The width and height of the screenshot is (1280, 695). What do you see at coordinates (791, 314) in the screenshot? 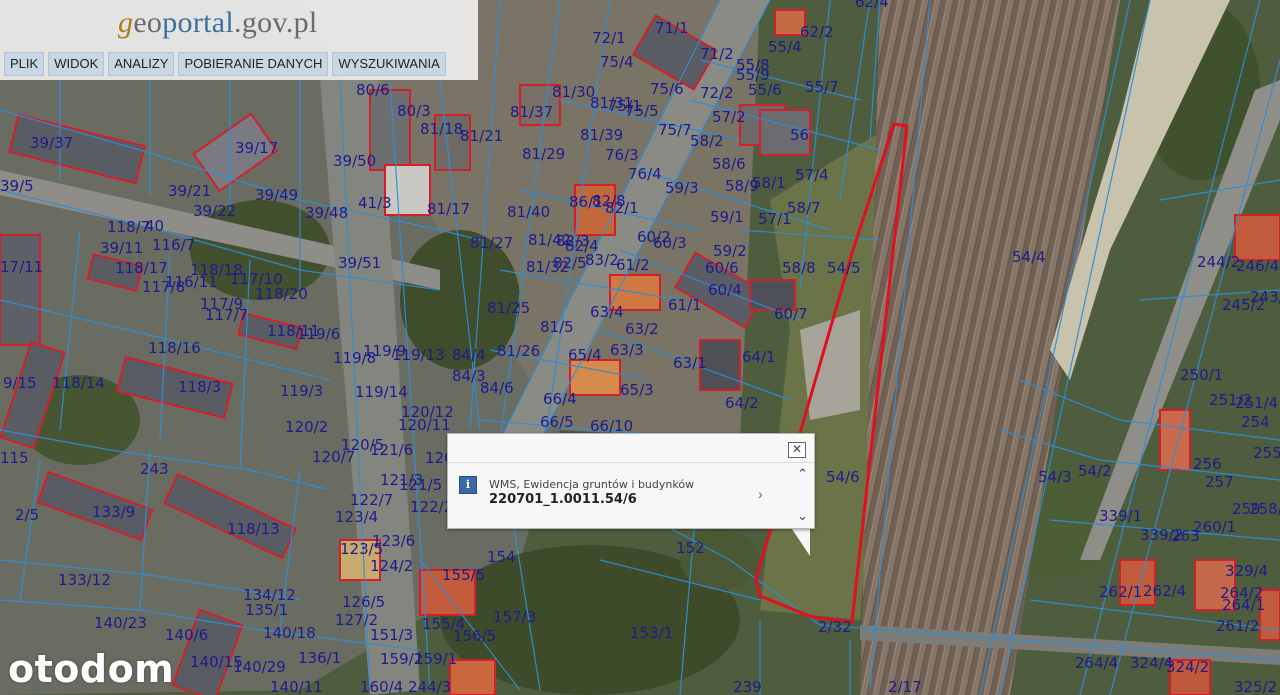
I see `parcel-label: 60/7` at bounding box center [791, 314].